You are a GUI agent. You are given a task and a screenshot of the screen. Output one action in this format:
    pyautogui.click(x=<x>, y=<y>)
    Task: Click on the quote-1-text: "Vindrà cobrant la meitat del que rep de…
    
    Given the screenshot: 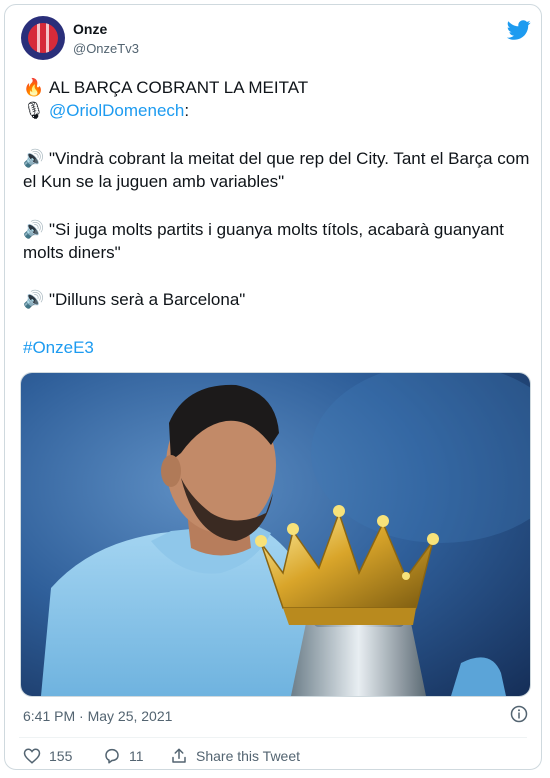 What is the action you would take?
    pyautogui.click(x=276, y=170)
    